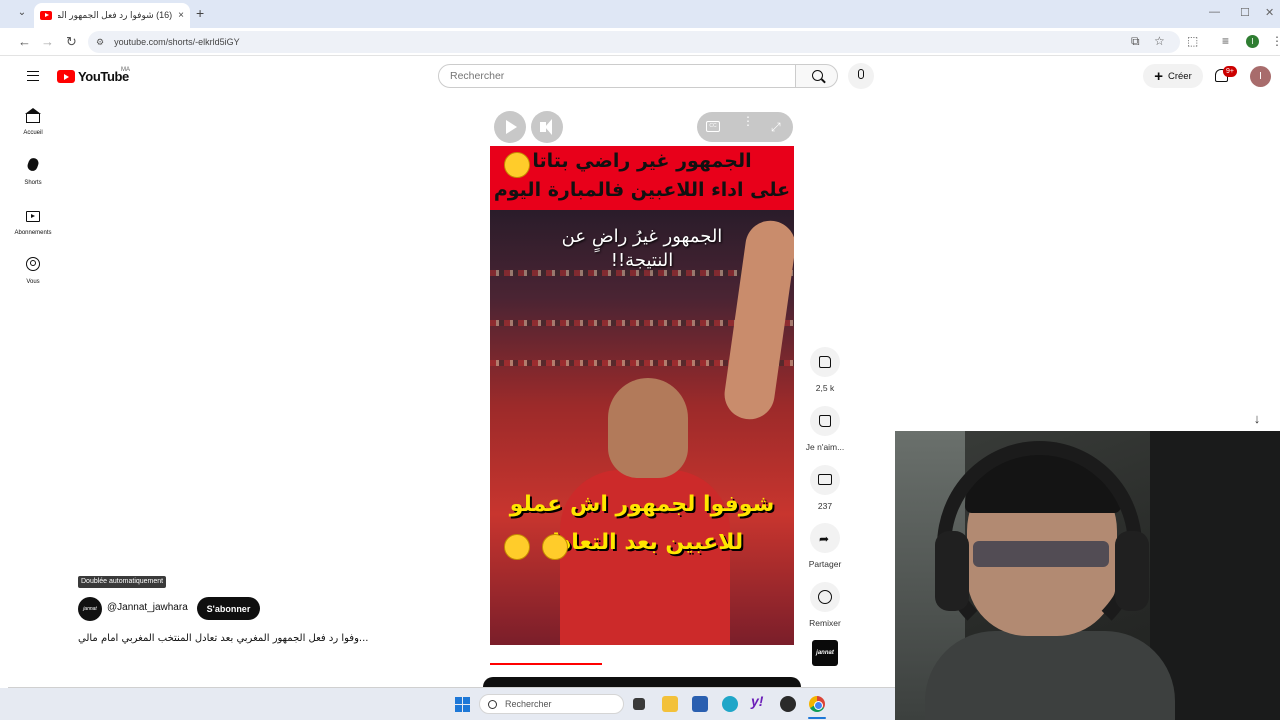 The height and width of the screenshot is (720, 1280). I want to click on minimize-icon: —, so click(1214, 12).